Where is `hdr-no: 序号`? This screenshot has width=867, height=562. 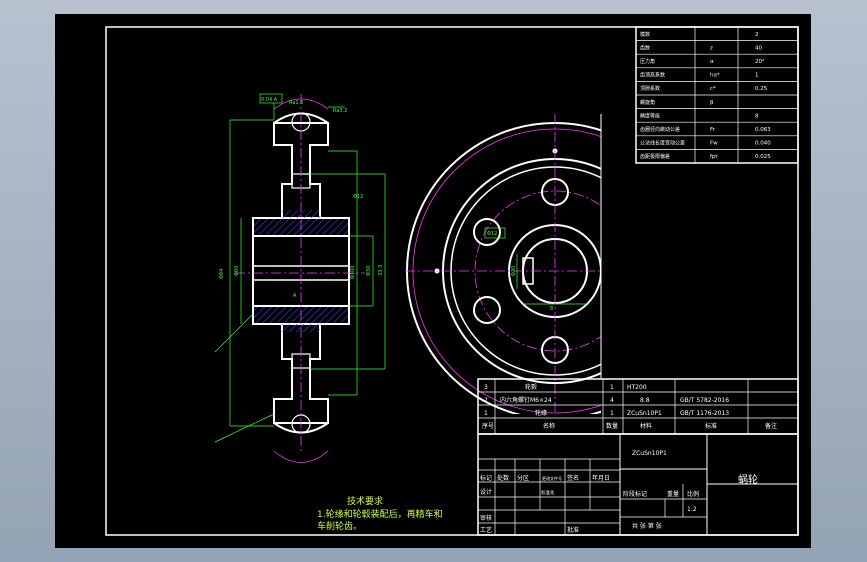
hdr-no: 序号 is located at coordinates (488, 426).